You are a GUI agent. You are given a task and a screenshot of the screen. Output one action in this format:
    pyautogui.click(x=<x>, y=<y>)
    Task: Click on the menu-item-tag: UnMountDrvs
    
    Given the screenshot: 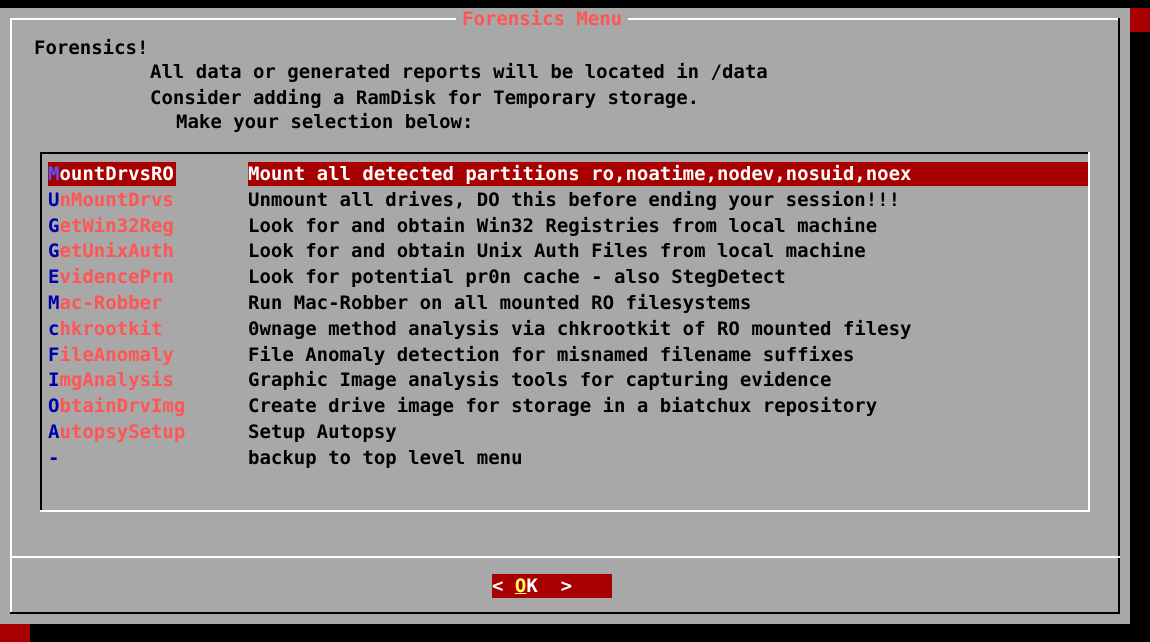 What is the action you would take?
    pyautogui.click(x=111, y=200)
    